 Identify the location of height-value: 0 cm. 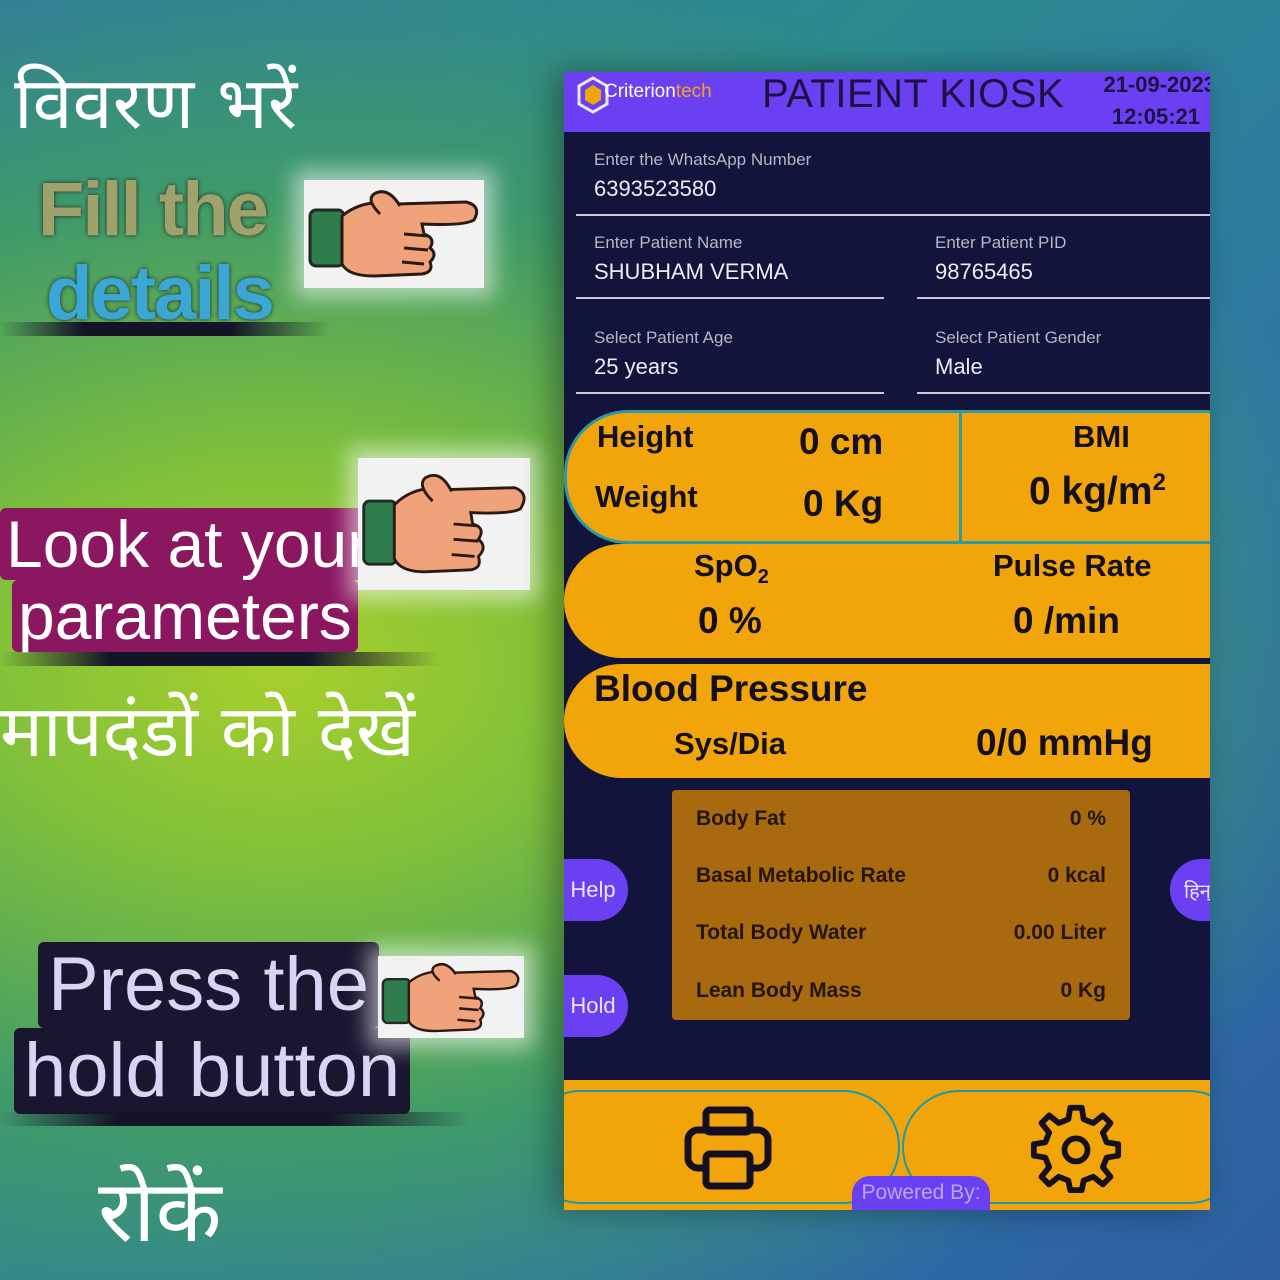
(841, 441).